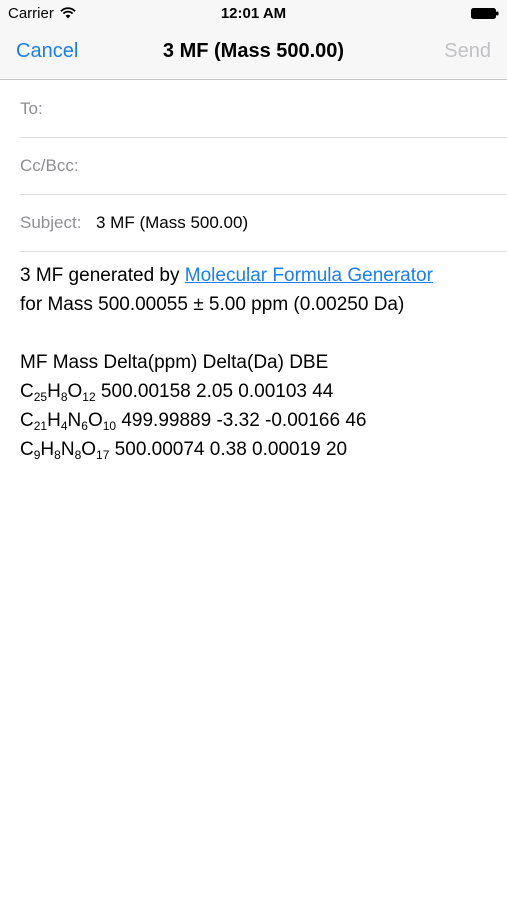 This screenshot has height=900, width=507. I want to click on formula-row: C25H8O12 500.00158 2.05 0.00103 44, so click(257, 391).